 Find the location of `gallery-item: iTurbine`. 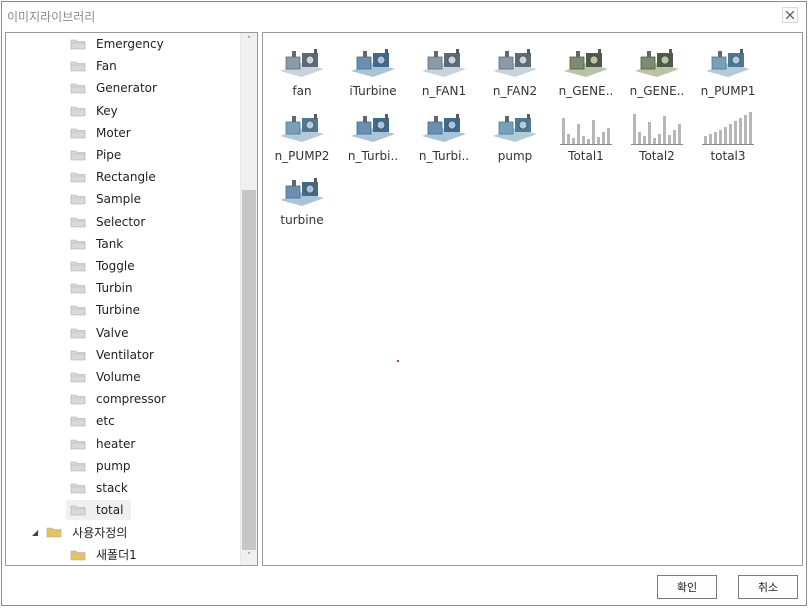

gallery-item: iTurbine is located at coordinates (373, 73).